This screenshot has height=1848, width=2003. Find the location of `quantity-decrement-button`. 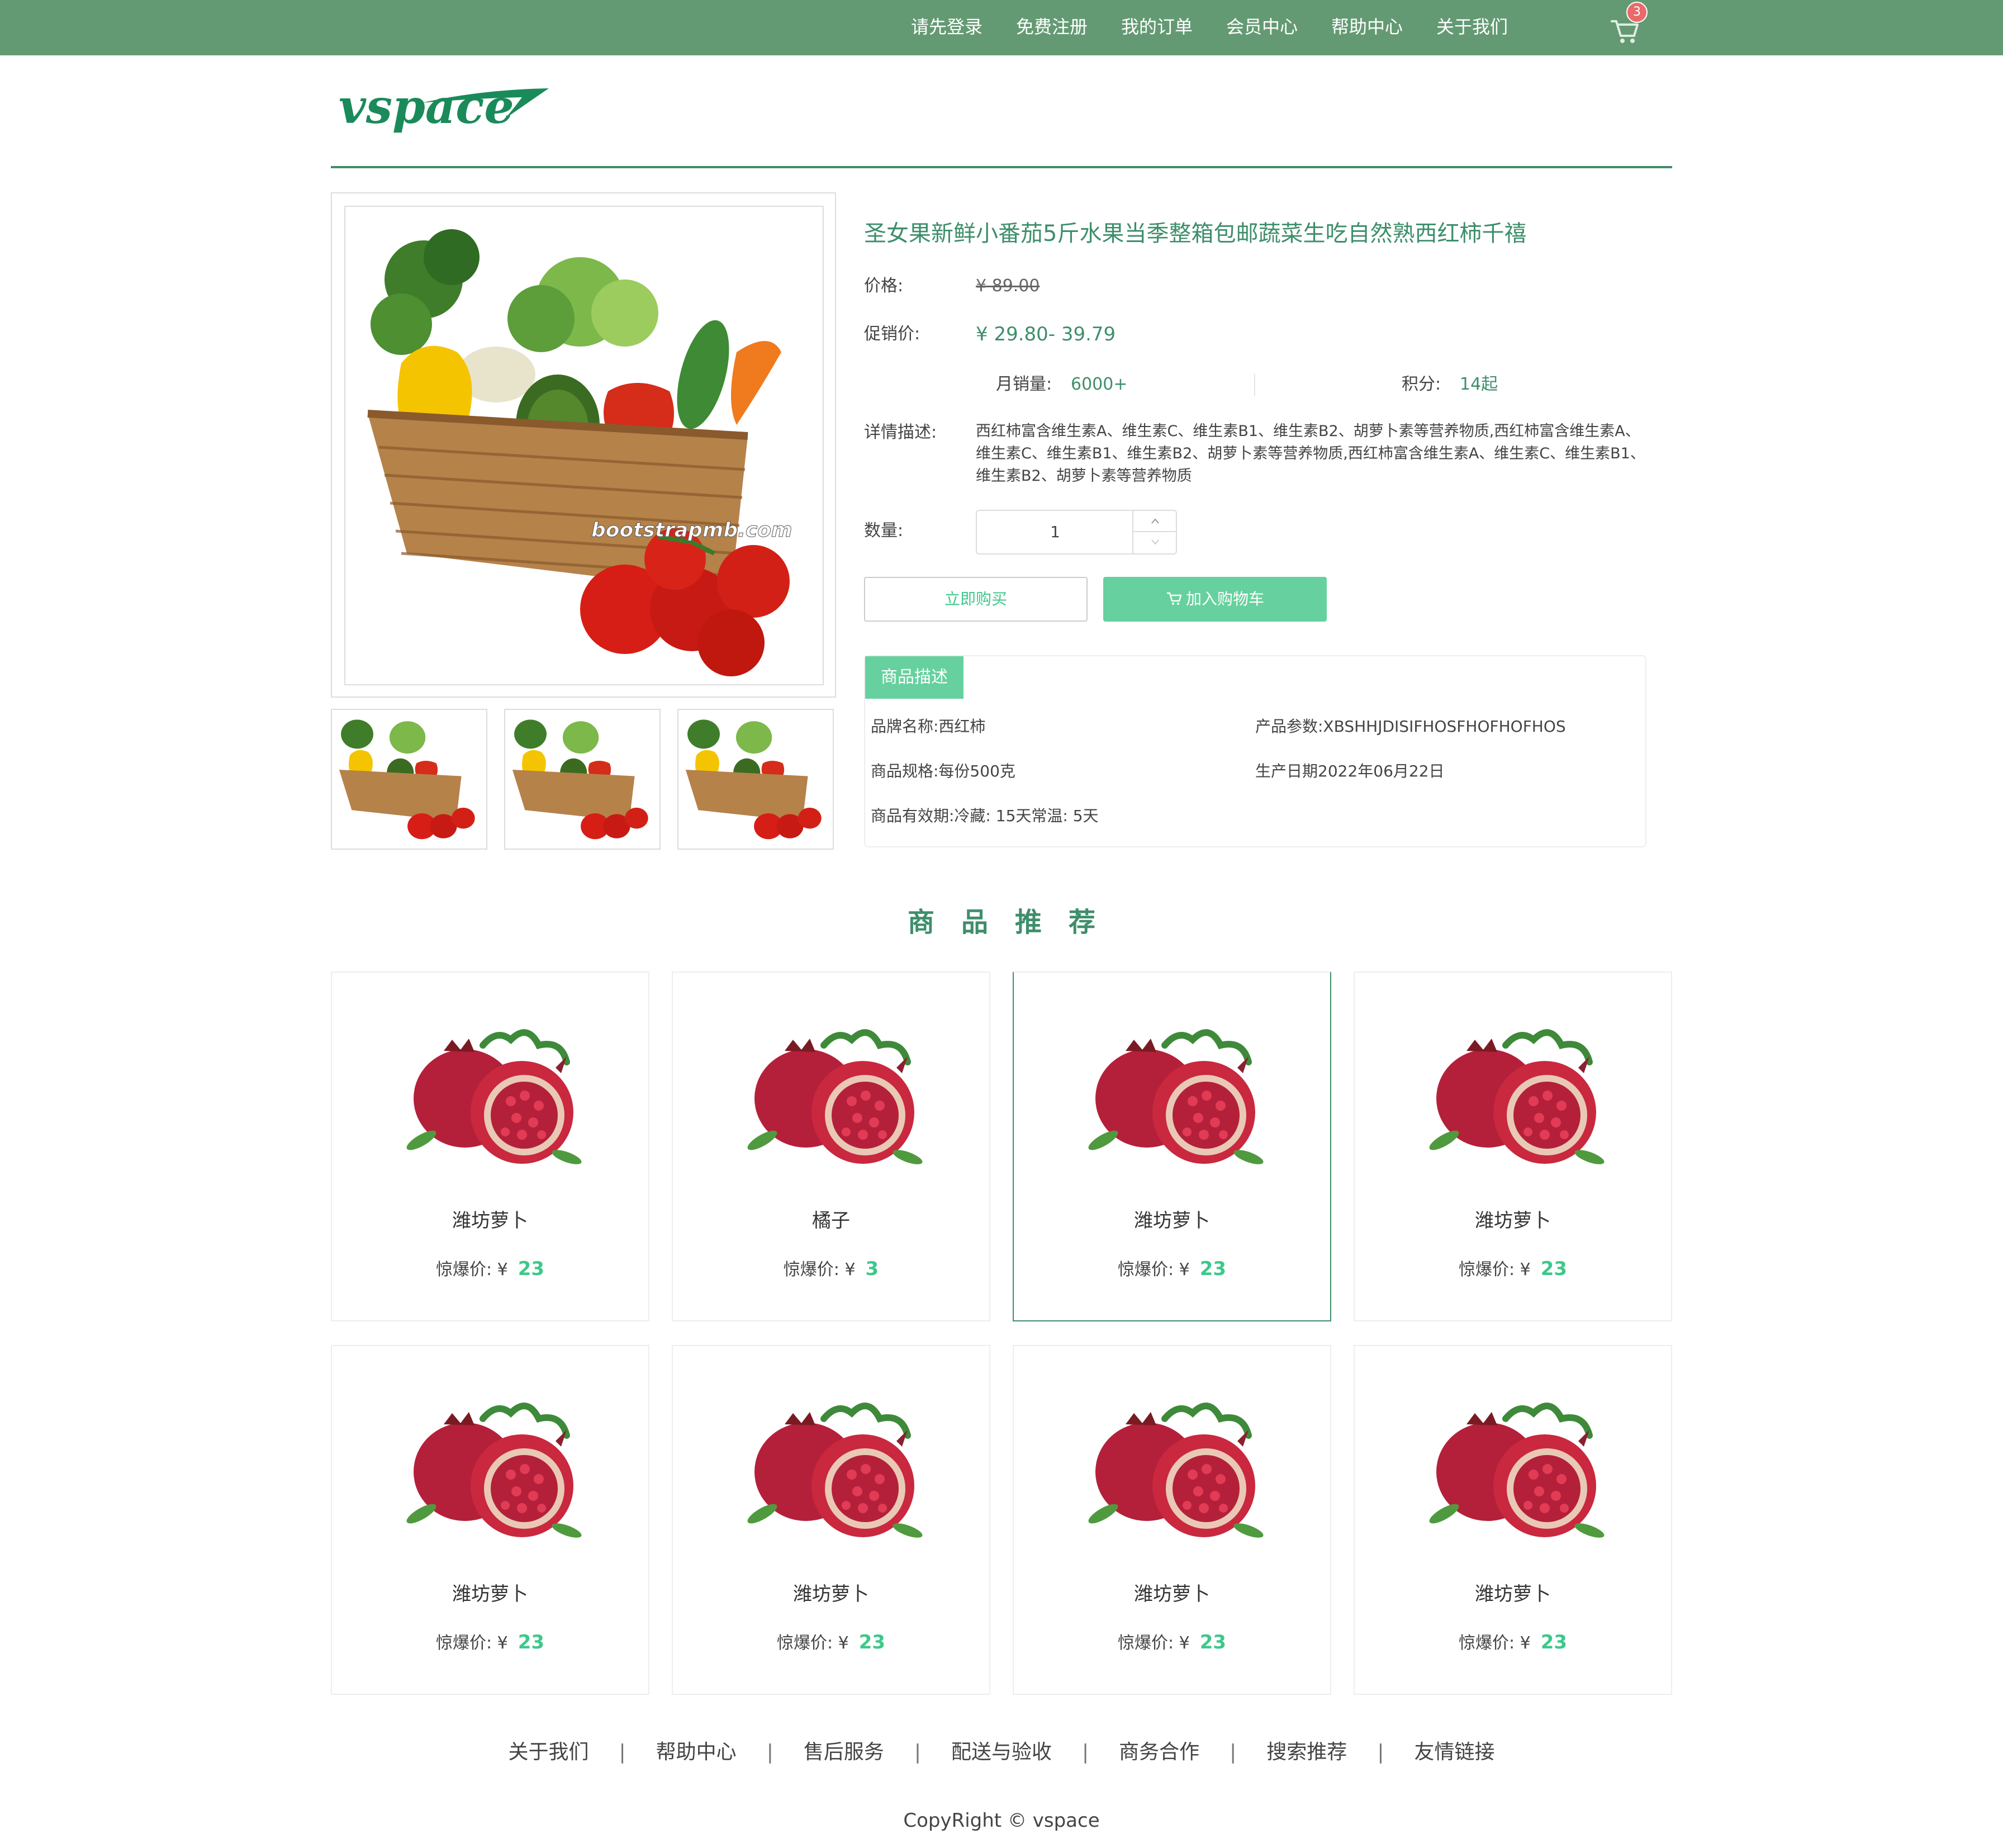

quantity-decrement-button is located at coordinates (1155, 542).